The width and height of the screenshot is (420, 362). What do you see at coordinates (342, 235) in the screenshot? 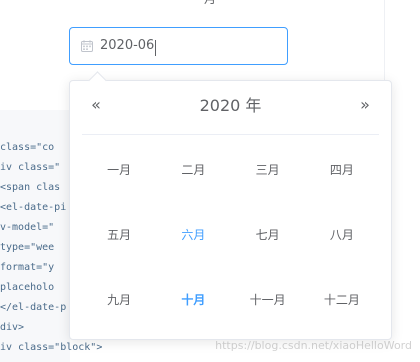
I see `month-aug: 八月` at bounding box center [342, 235].